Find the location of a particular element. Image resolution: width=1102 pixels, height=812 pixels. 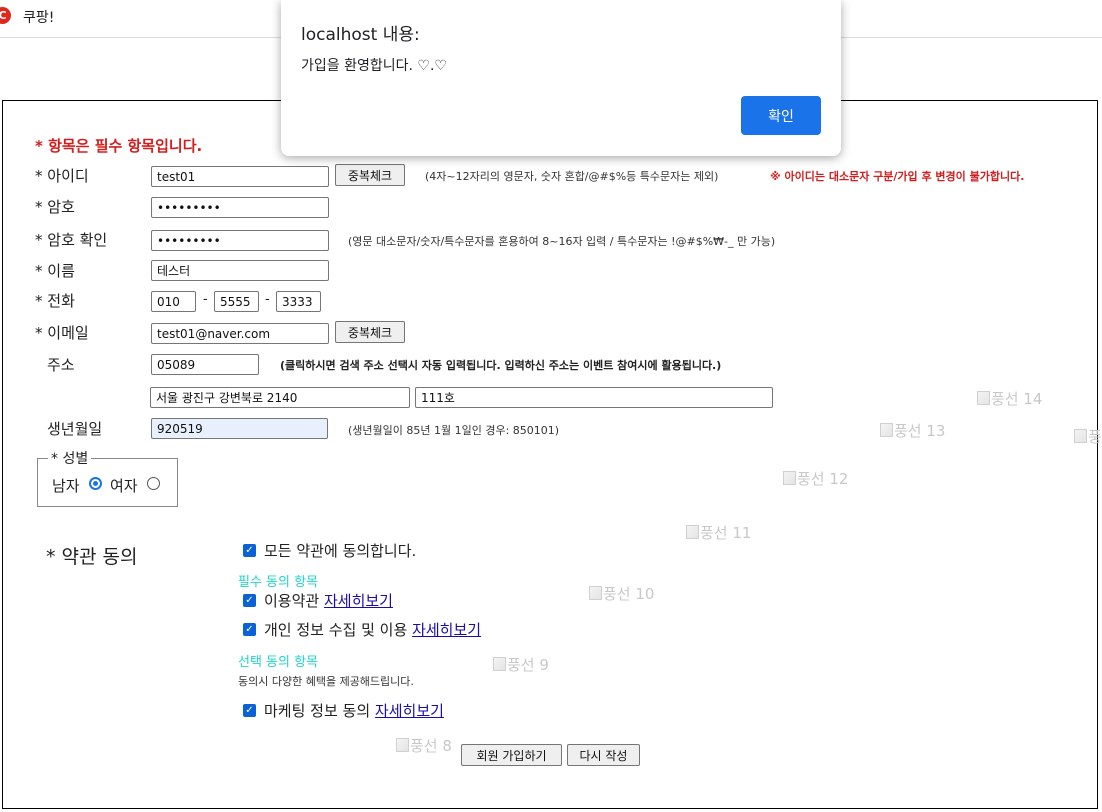

address-line2-input is located at coordinates (594, 397).